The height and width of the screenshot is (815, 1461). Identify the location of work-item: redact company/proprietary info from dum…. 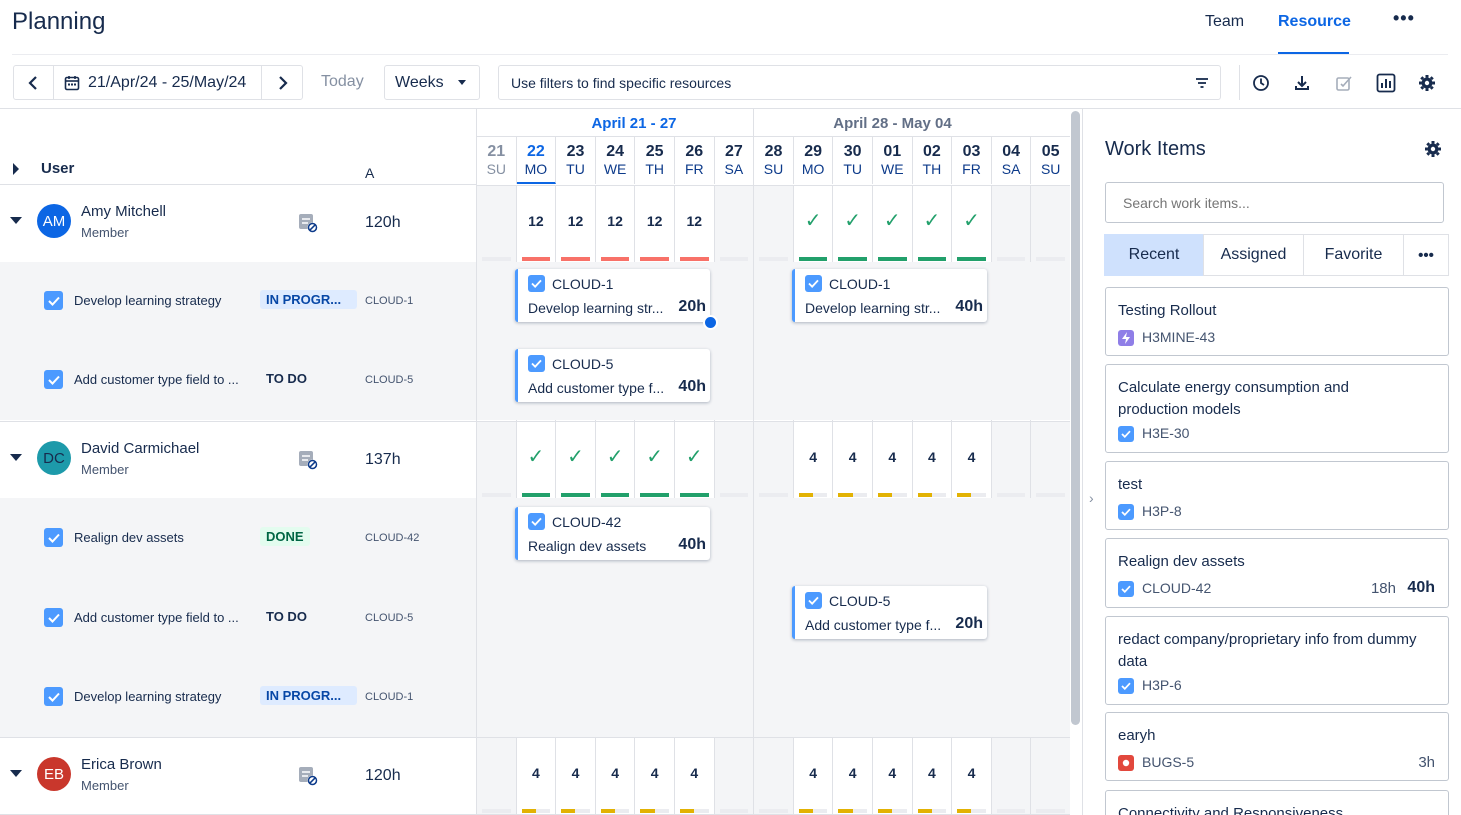
(1277, 660).